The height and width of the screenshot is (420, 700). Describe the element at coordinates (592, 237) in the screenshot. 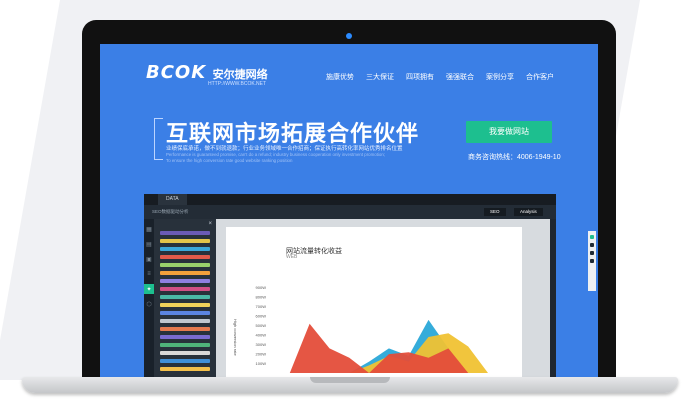

I see `zoom-in-icon` at that location.